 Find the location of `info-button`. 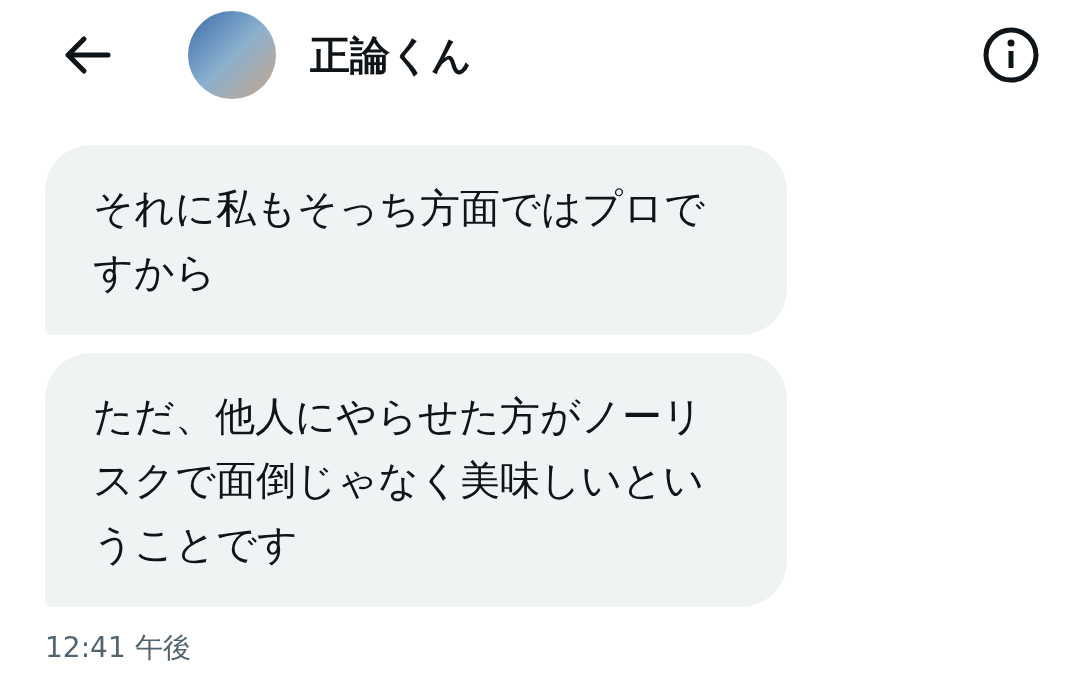

info-button is located at coordinates (1011, 55).